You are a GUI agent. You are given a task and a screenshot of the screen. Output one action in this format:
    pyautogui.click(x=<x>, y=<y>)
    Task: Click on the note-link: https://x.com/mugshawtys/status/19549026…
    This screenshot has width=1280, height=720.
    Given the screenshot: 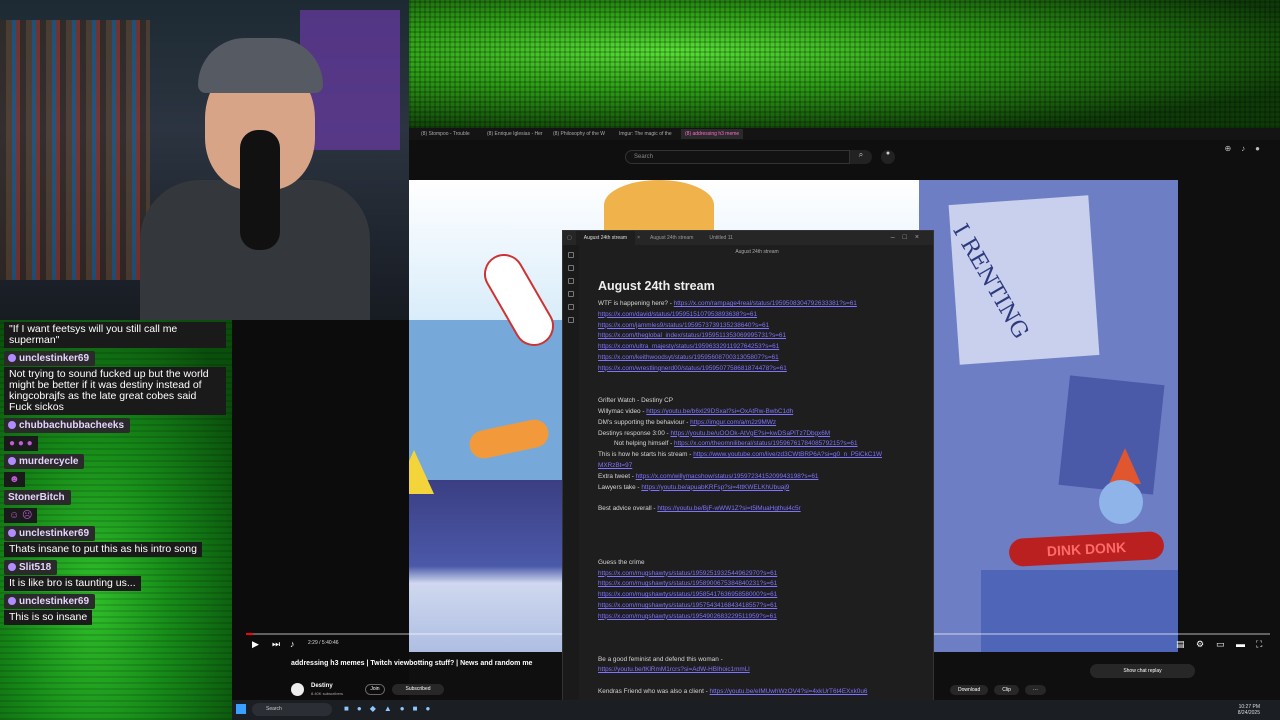 What is the action you would take?
    pyautogui.click(x=687, y=616)
    